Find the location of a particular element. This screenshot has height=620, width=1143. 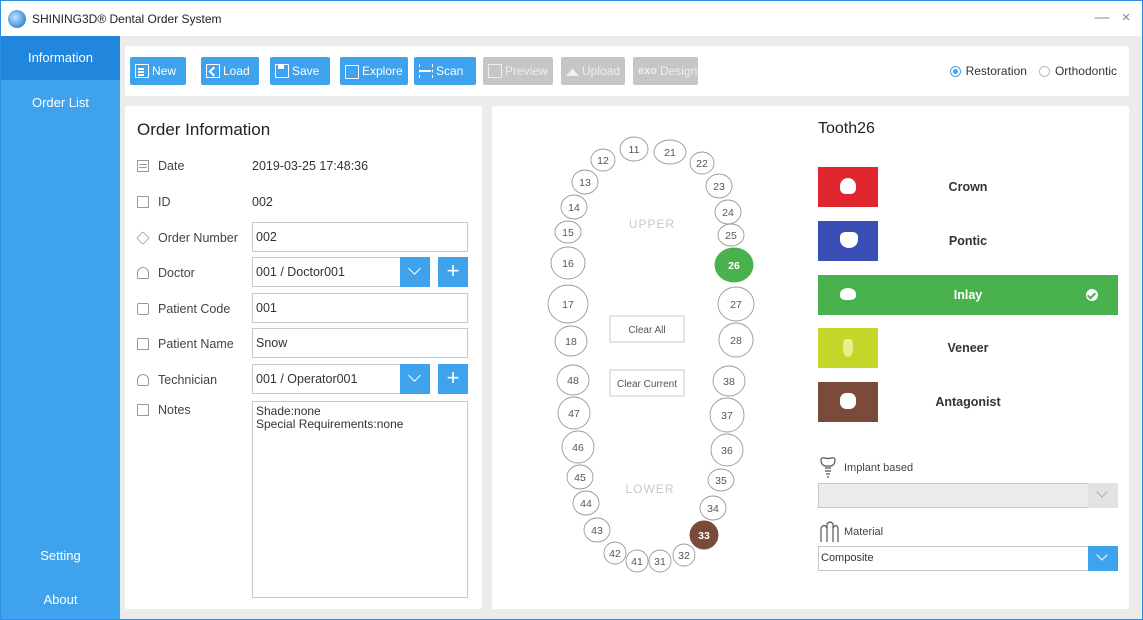

doctor-dropdown-button is located at coordinates (415, 272).